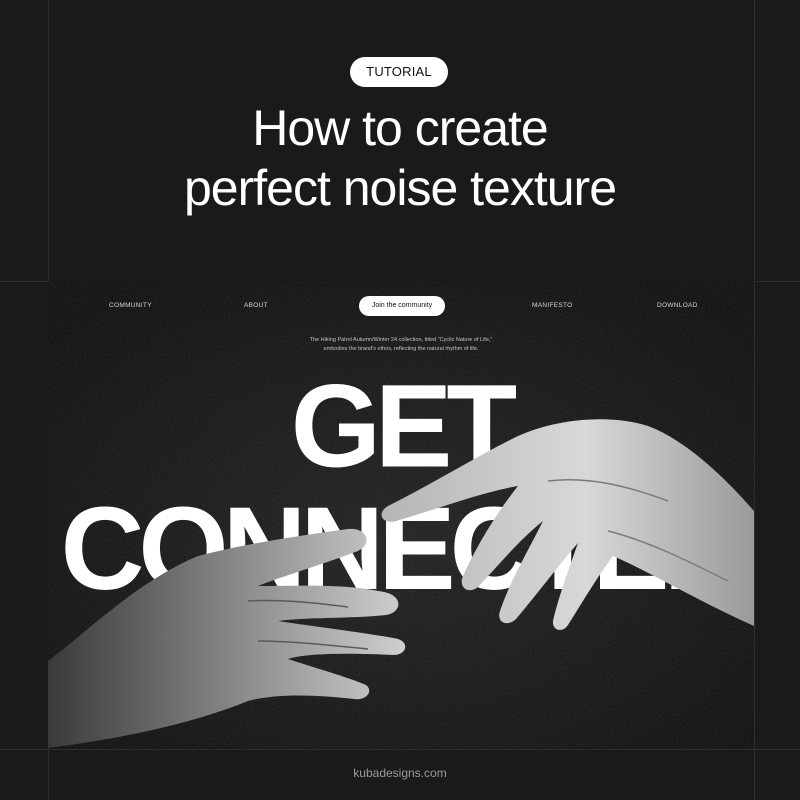  Describe the element at coordinates (227, 638) in the screenshot. I see `left-hand` at that location.